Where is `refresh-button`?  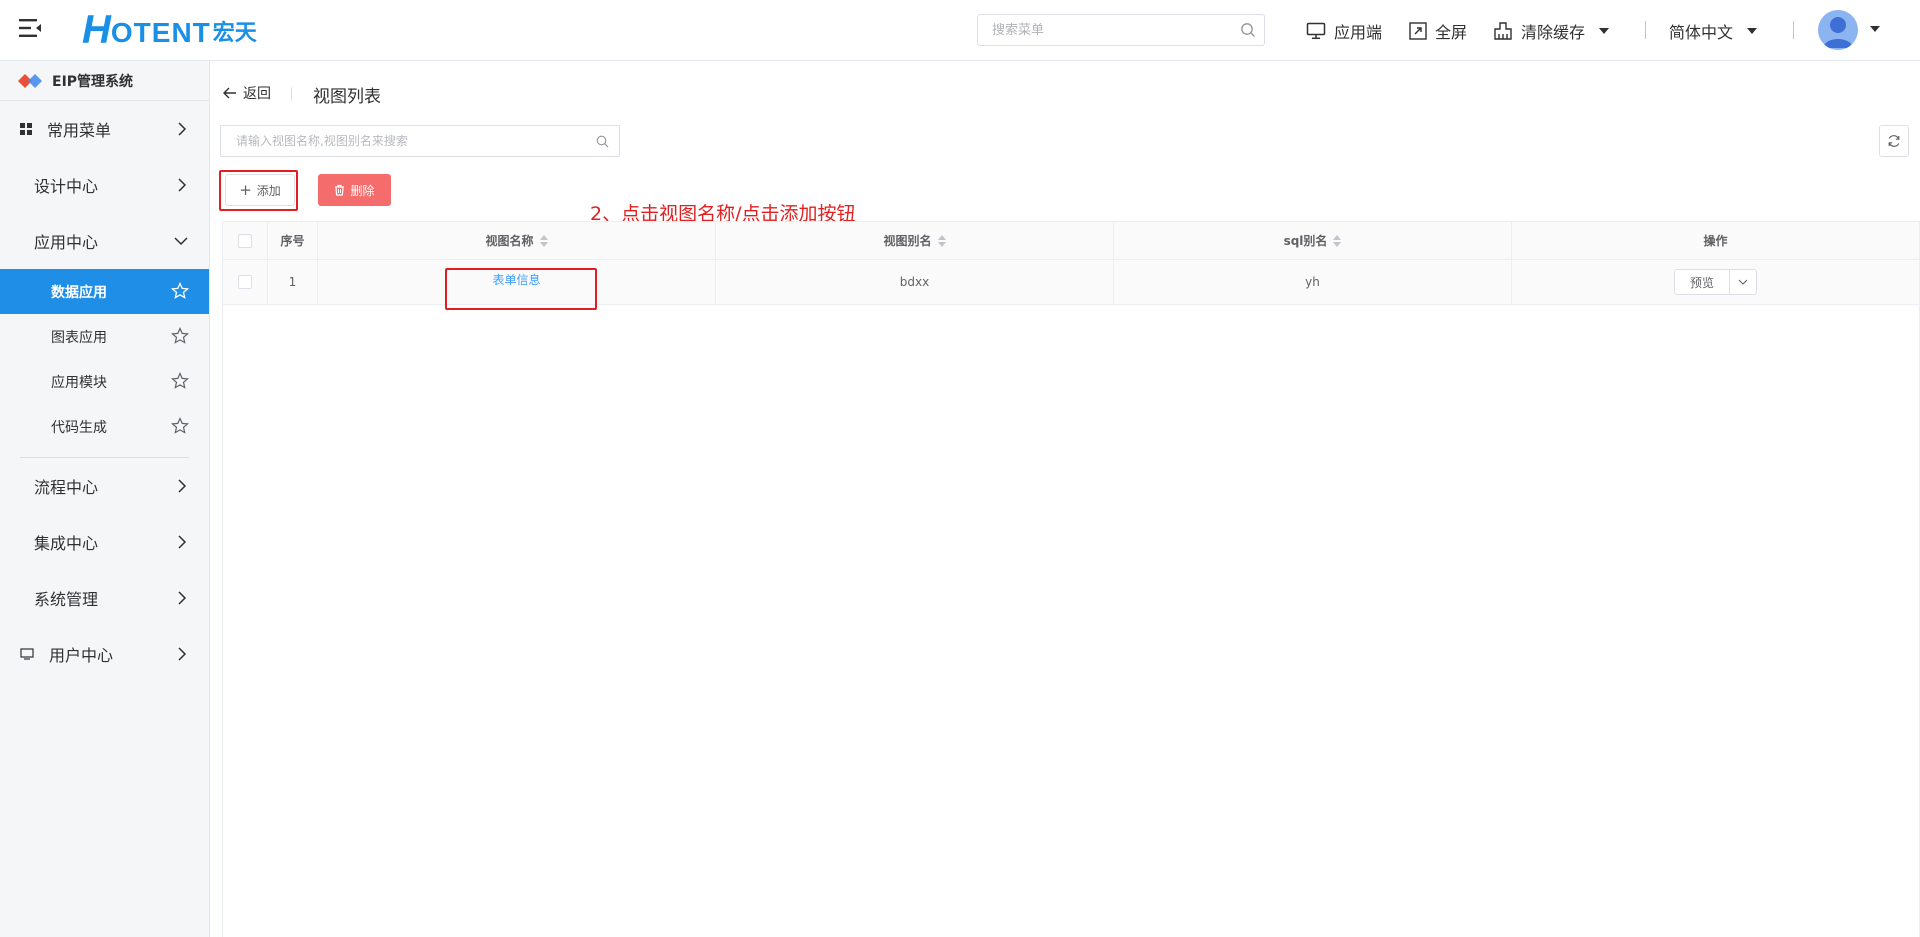
refresh-button is located at coordinates (1894, 141).